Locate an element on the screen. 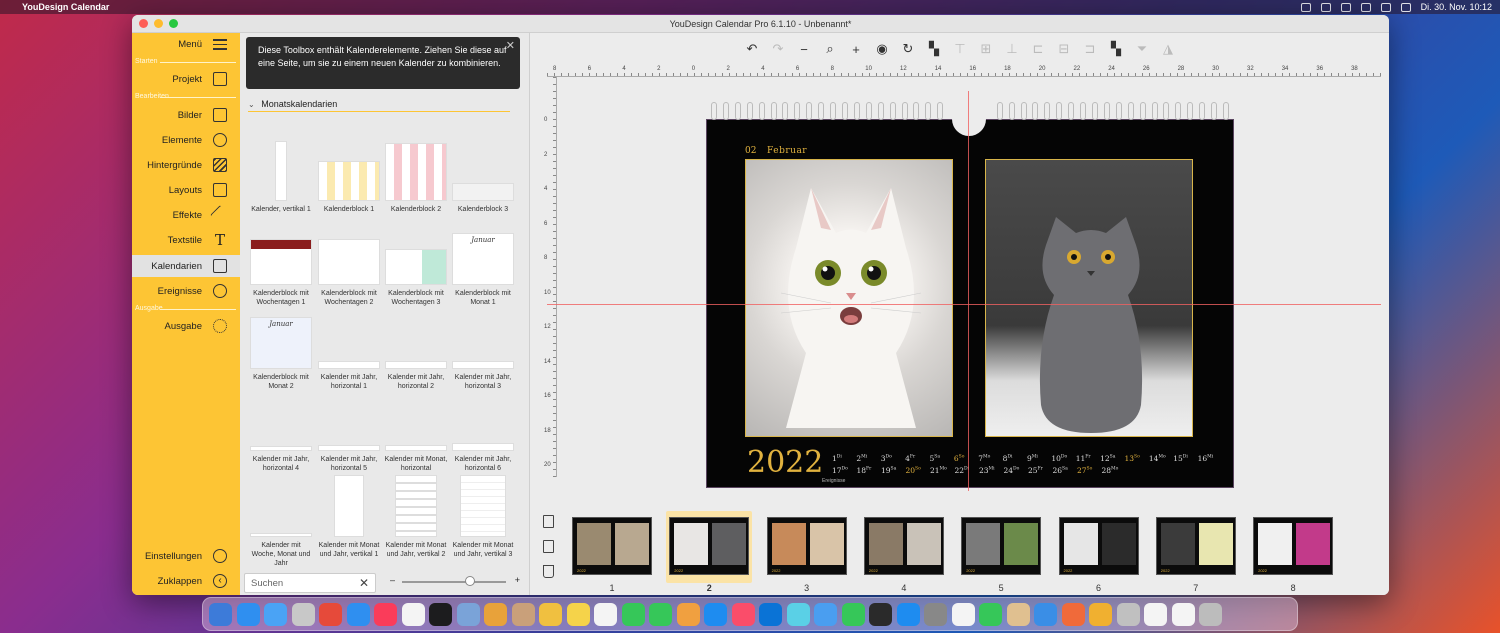  calendar-element-item: Kalender mit Monat, horizontal is located at coordinates (416, 431).